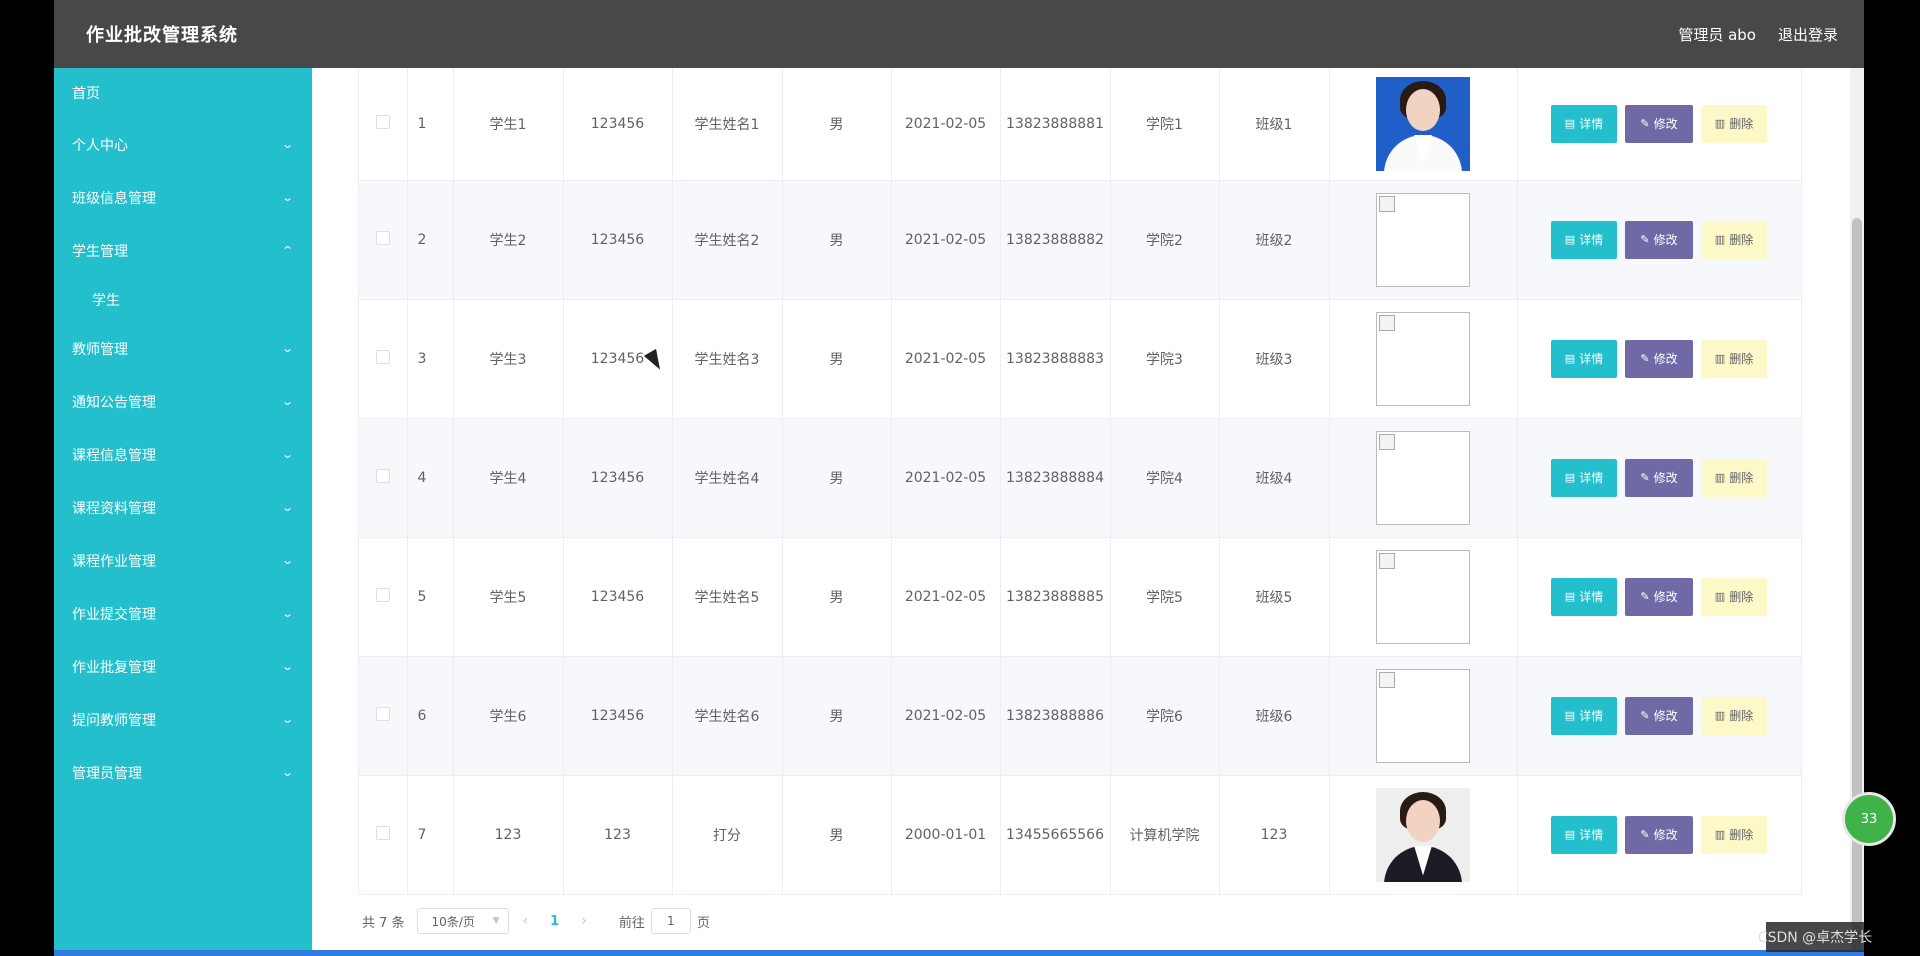 The height and width of the screenshot is (956, 1920). I want to click on sidebar-item-course-material: 课程资料管理 ⌄, so click(183, 507).